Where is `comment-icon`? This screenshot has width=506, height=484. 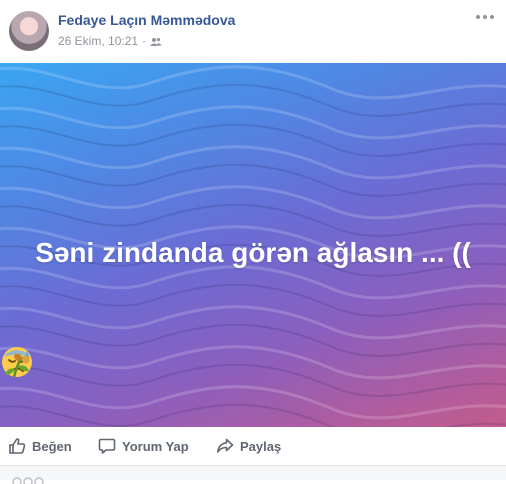 comment-icon is located at coordinates (107, 446).